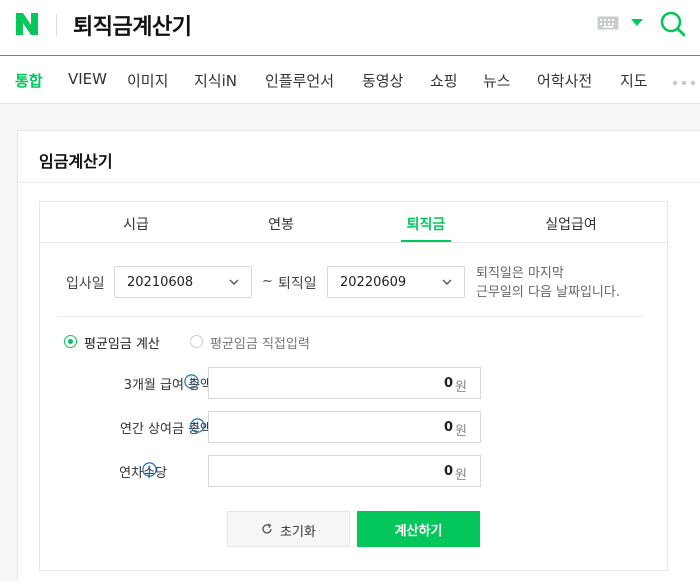 This screenshot has width=700, height=581. I want to click on bonus-total-value: 0, so click(448, 427).